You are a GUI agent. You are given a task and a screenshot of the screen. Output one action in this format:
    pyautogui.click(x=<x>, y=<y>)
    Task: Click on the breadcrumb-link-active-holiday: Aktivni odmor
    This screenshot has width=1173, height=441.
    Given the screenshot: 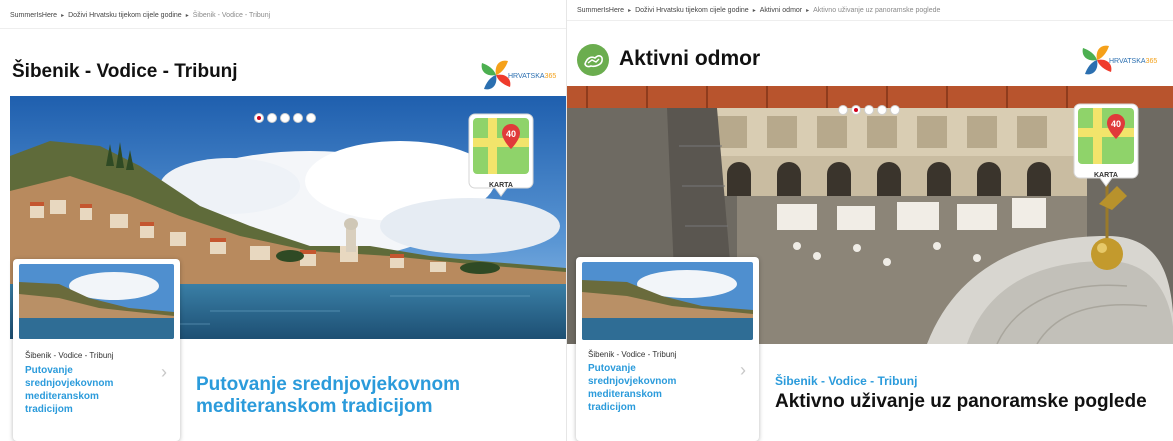 What is the action you would take?
    pyautogui.click(x=781, y=10)
    